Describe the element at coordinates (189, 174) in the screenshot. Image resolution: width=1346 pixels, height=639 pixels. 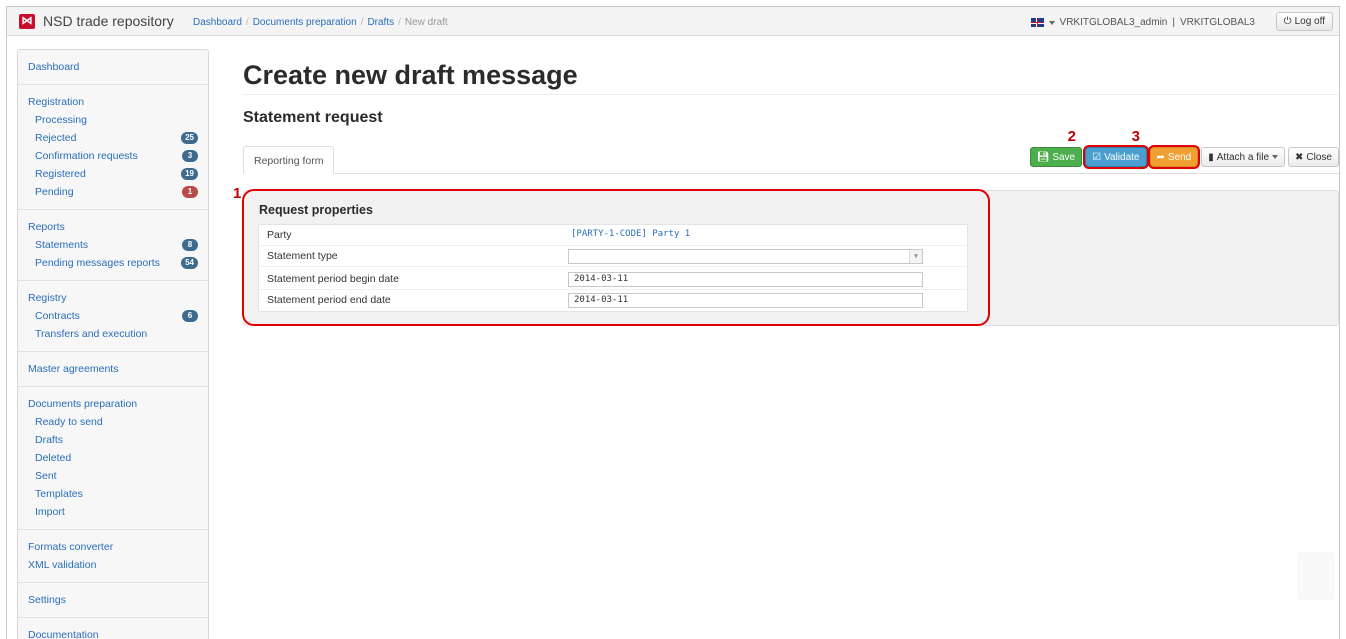
I see `count-badge: 19` at that location.